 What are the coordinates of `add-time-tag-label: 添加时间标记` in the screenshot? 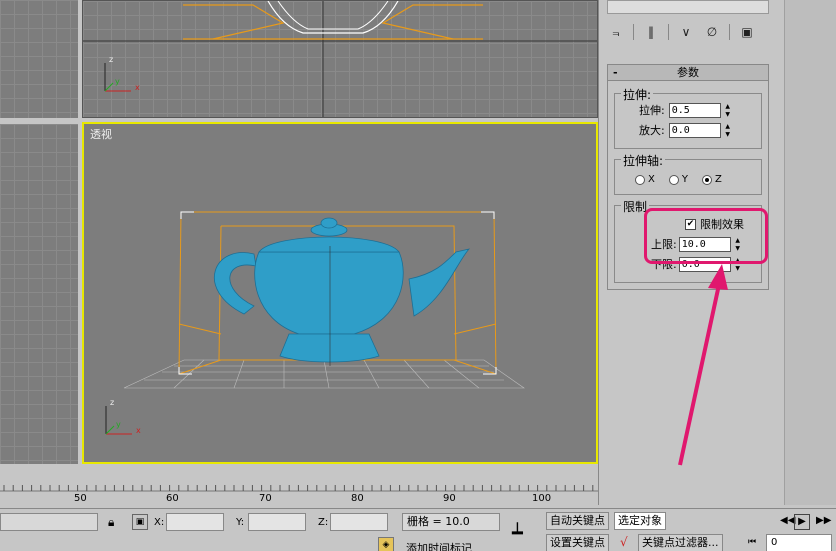 It's located at (439, 545).